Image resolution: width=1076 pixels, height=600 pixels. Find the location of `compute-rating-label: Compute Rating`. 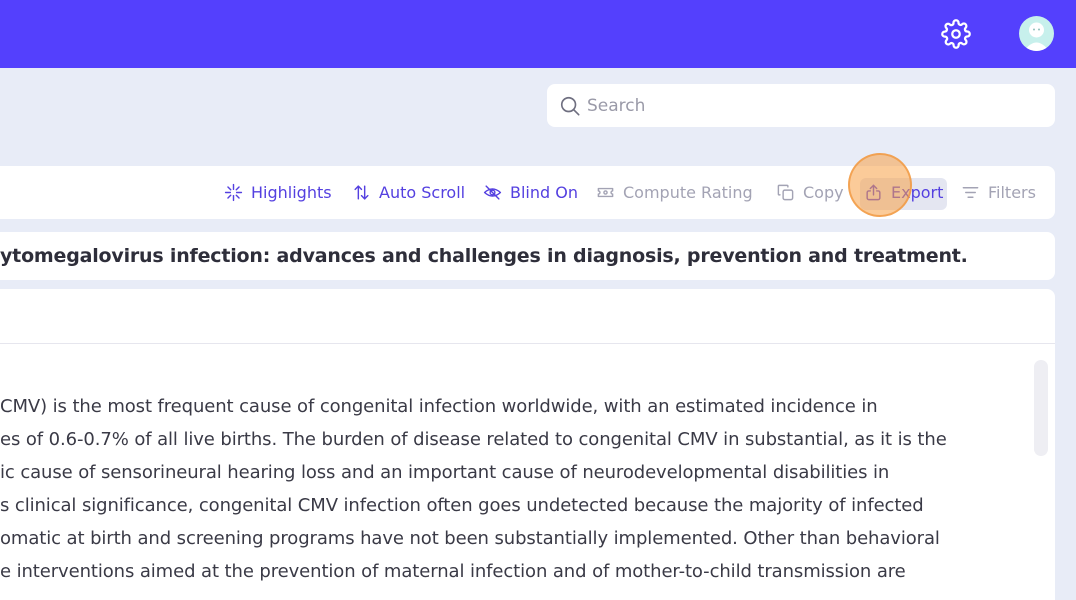

compute-rating-label: Compute Rating is located at coordinates (688, 192).